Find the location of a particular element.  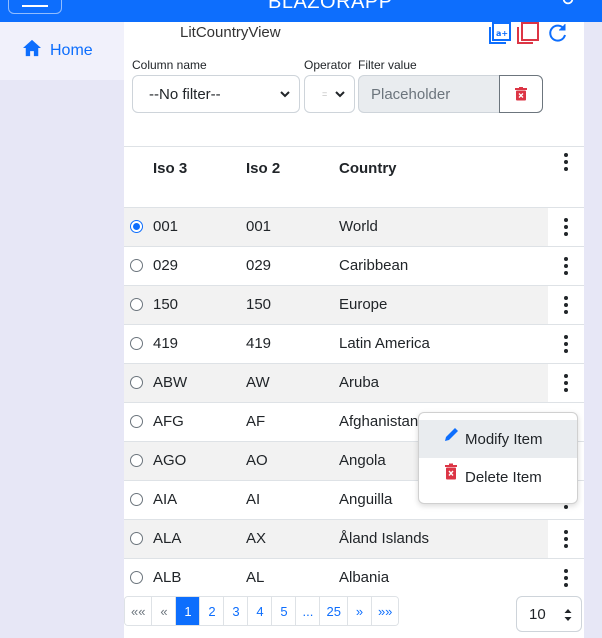

sidebar-item-home: Home is located at coordinates (62, 51).